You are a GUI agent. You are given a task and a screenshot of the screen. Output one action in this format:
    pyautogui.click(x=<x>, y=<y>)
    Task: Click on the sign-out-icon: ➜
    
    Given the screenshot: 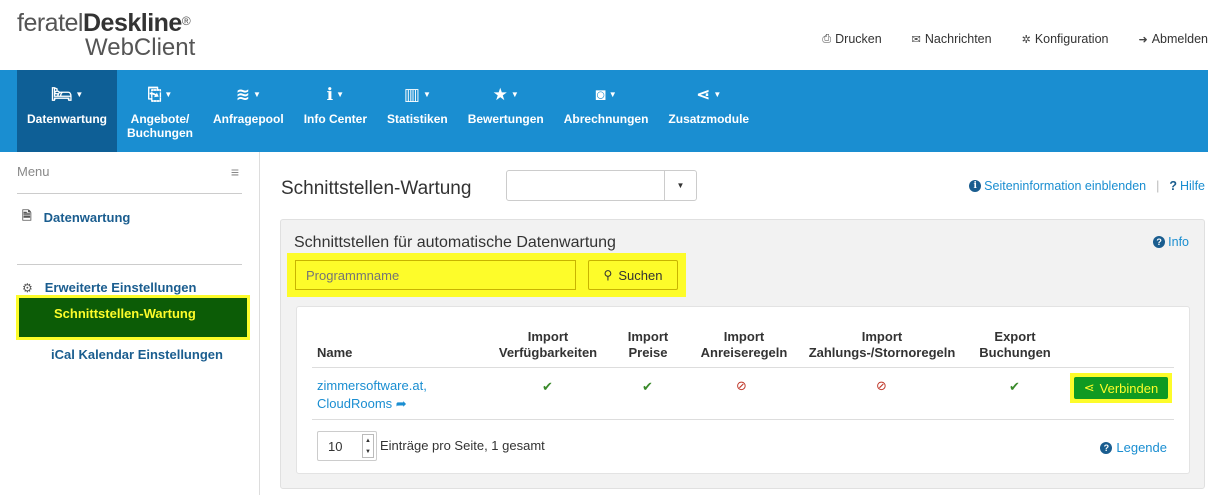 What is the action you would take?
    pyautogui.click(x=1143, y=39)
    